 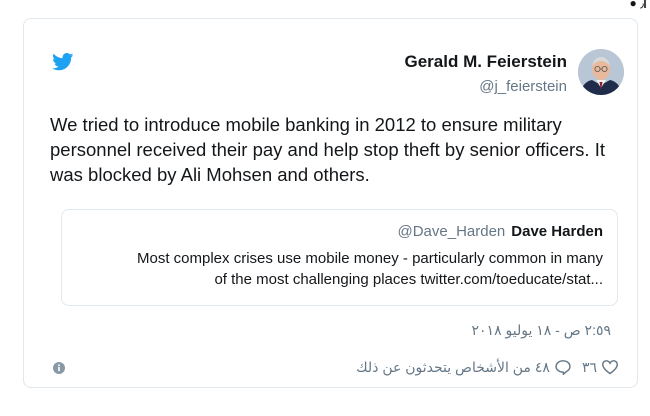 What do you see at coordinates (645, 4) in the screenshot?
I see `right-edge-line` at bounding box center [645, 4].